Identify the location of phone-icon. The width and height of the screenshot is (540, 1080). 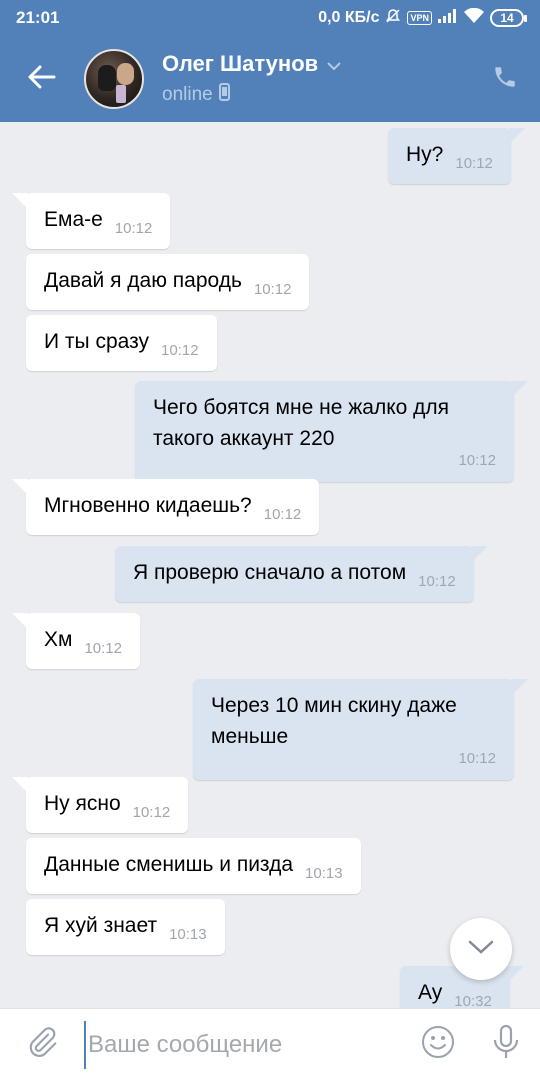
(505, 79).